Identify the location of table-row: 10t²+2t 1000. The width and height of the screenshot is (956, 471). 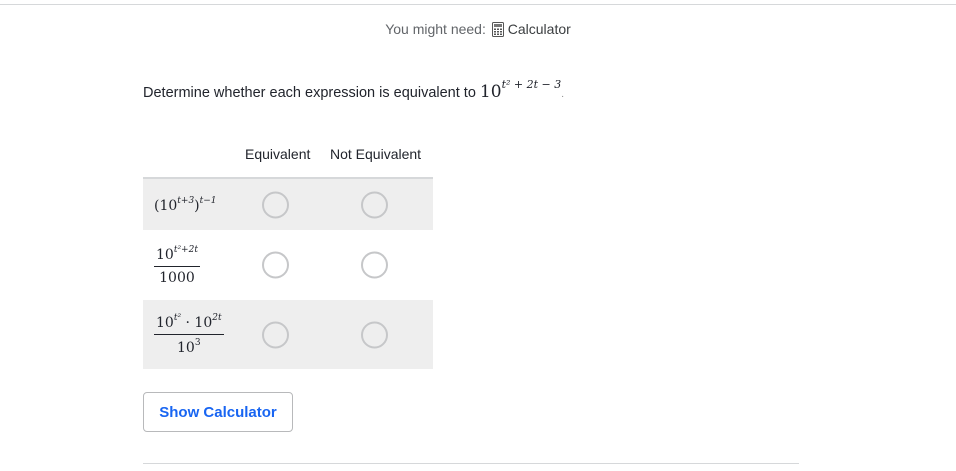
(288, 265).